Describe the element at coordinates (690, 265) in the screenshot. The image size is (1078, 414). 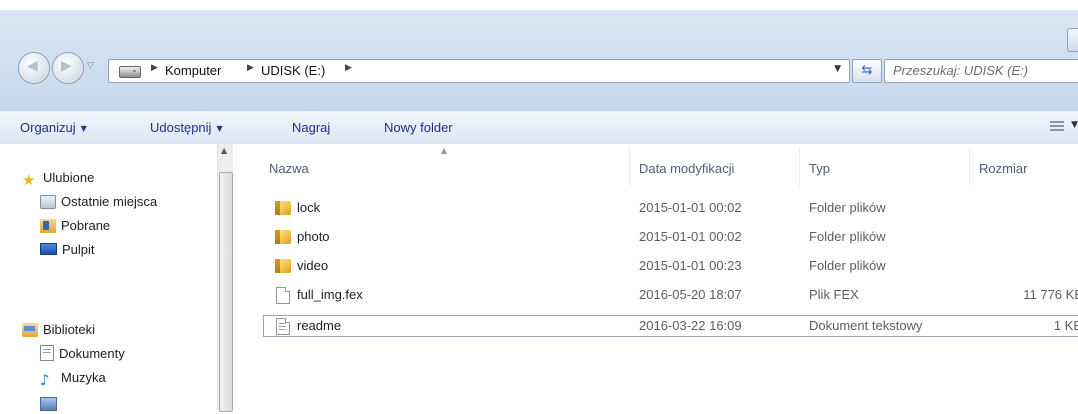
I see `file-date: 2015-01-01 00:23` at that location.